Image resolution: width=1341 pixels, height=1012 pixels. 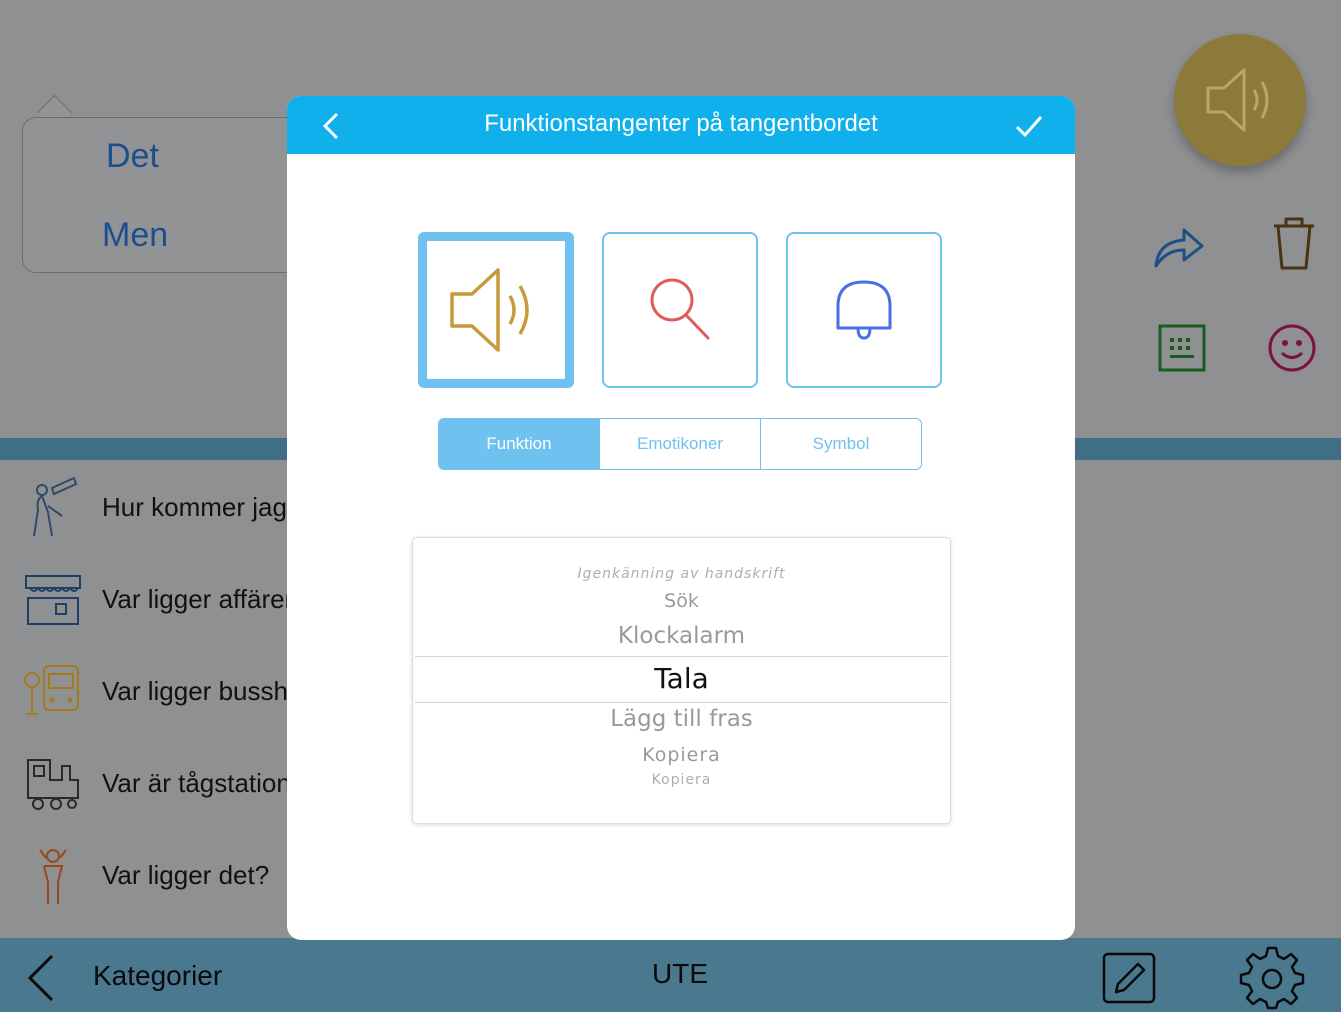 I want to click on list-item: Hur kommer jag, so click(x=150, y=507).